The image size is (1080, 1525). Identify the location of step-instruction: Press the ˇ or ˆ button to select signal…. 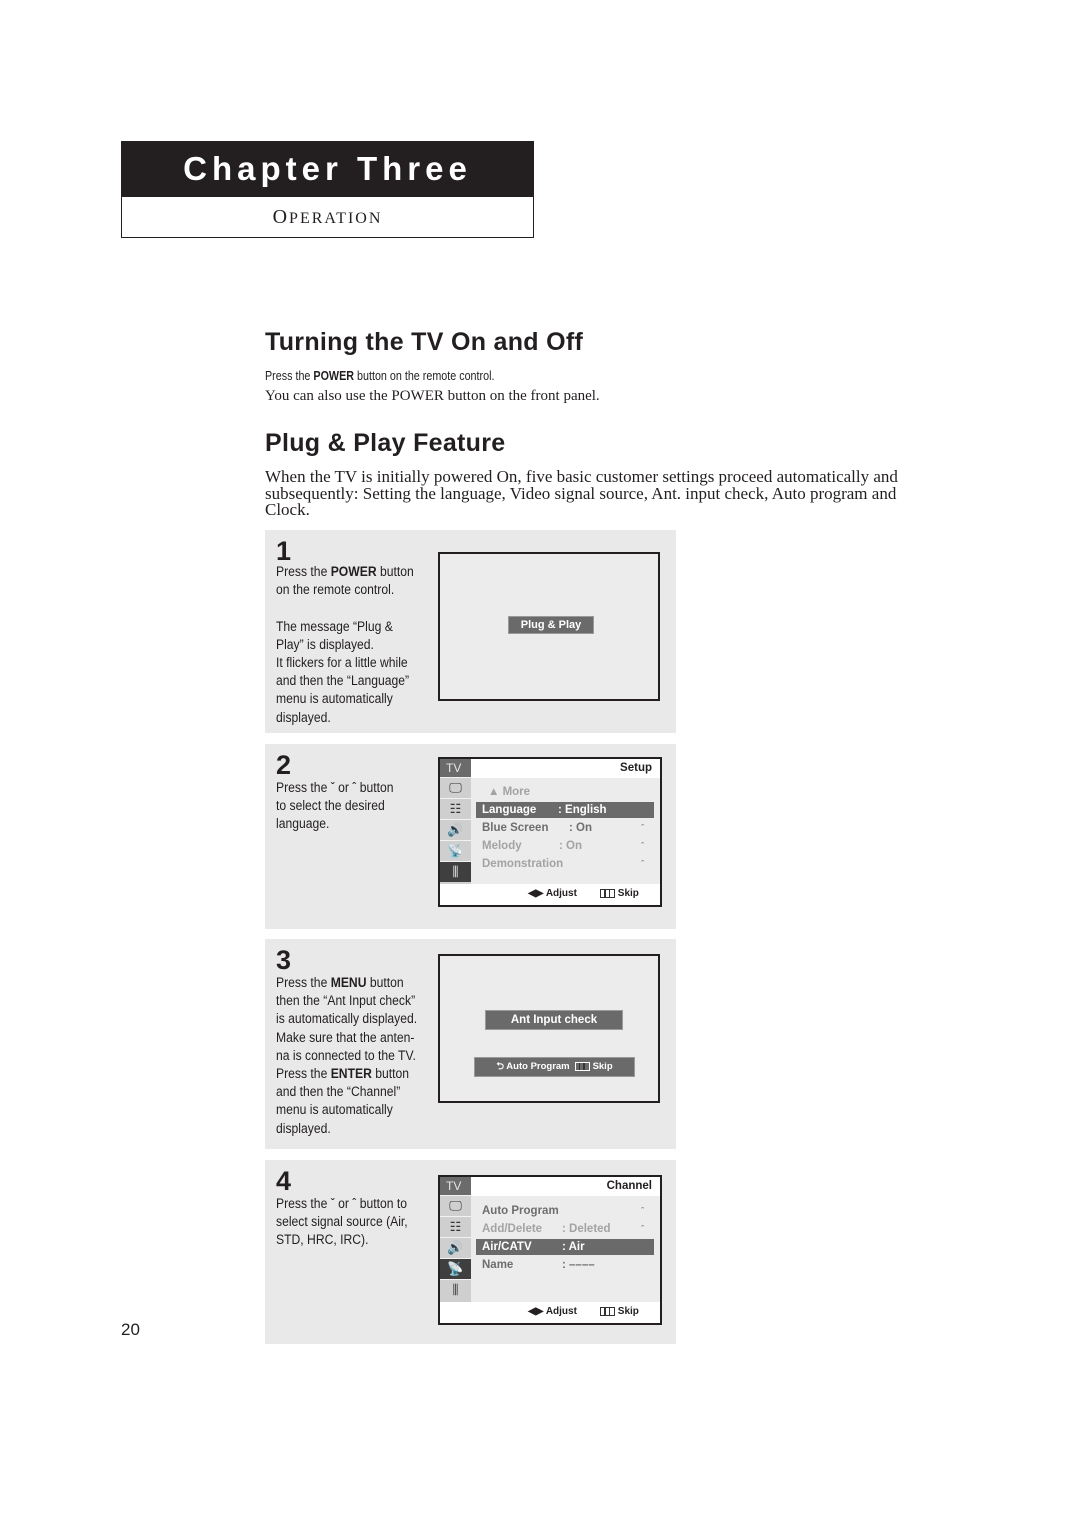
(342, 1222).